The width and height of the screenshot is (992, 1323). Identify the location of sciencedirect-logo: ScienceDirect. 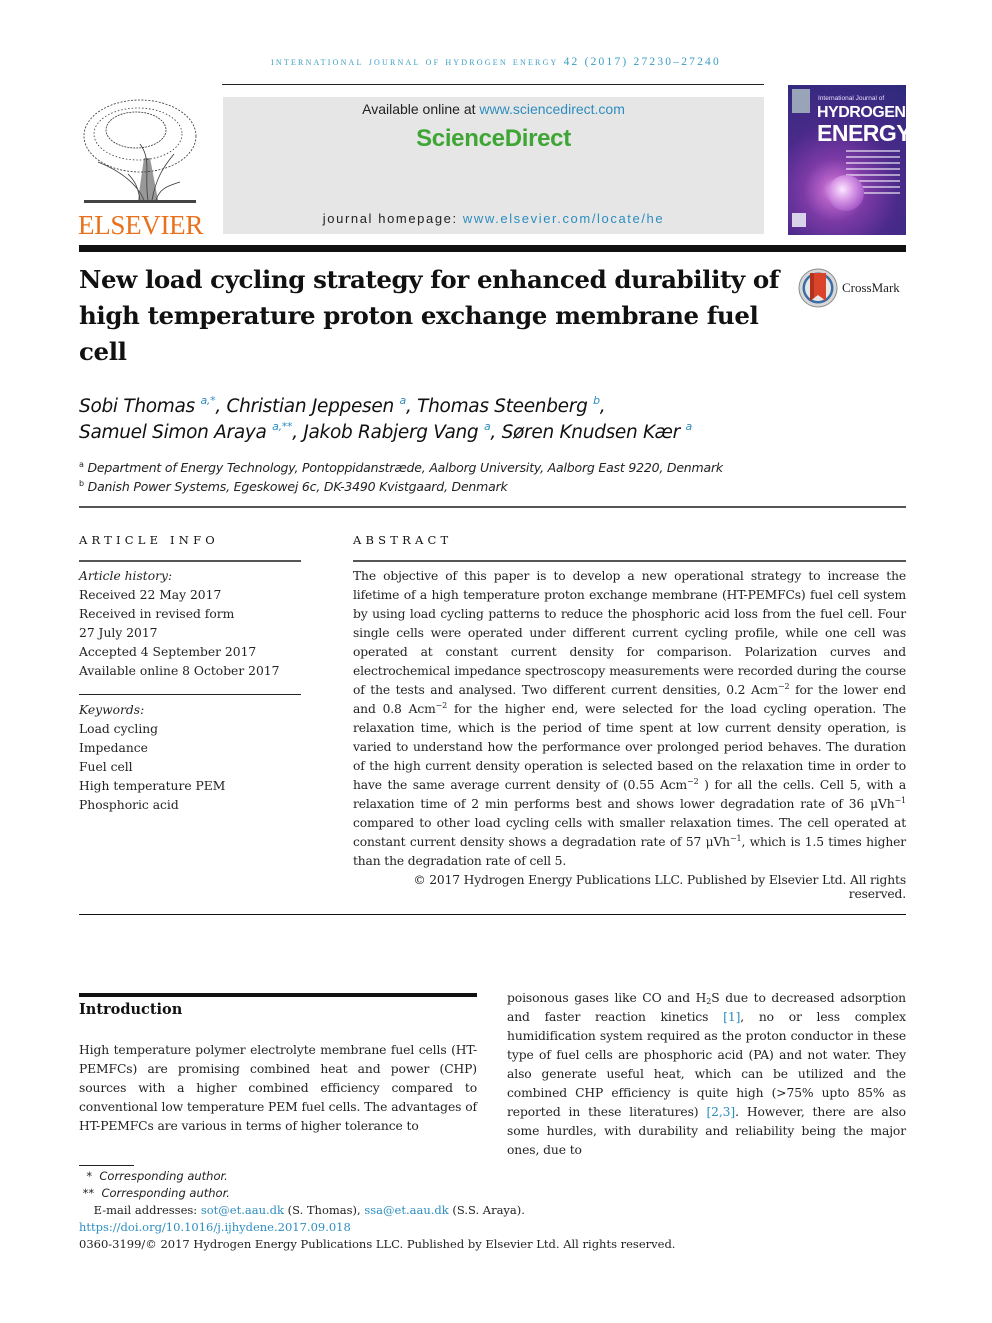
(493, 139).